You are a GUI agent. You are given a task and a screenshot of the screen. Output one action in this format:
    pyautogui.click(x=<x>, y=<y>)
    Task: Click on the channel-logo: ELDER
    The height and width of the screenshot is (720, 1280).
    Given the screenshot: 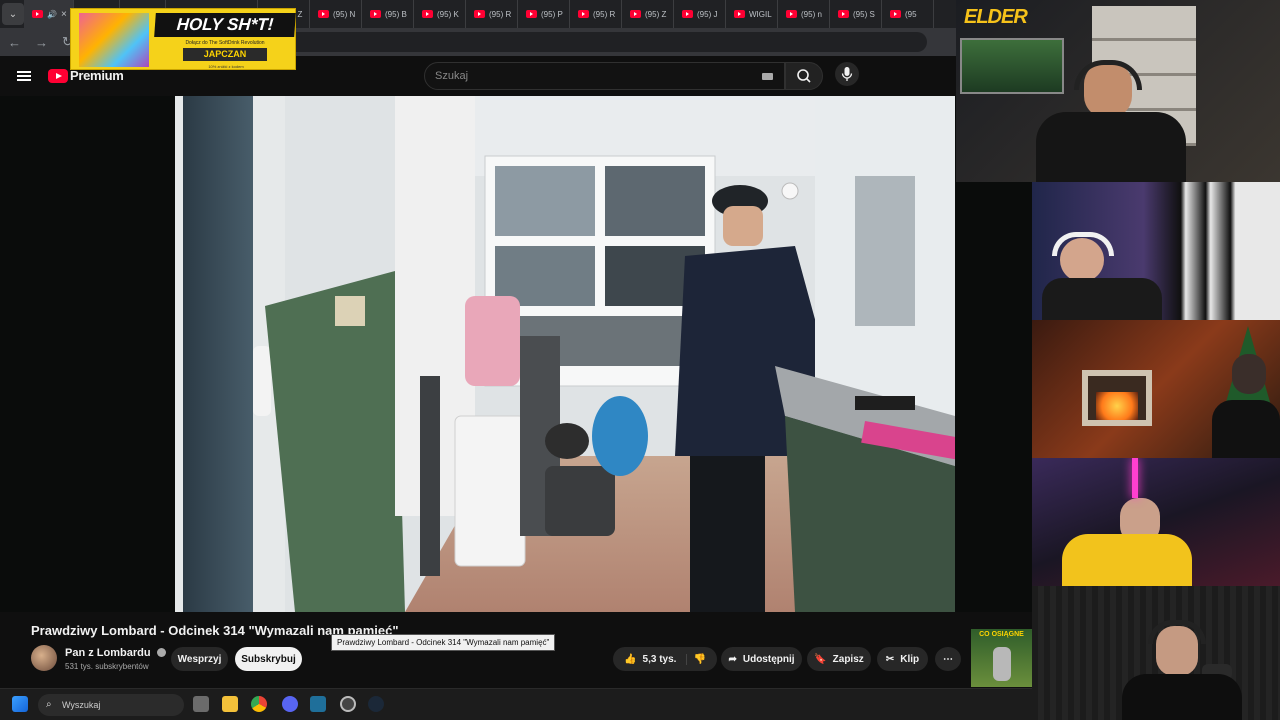 What is the action you would take?
    pyautogui.click(x=996, y=17)
    